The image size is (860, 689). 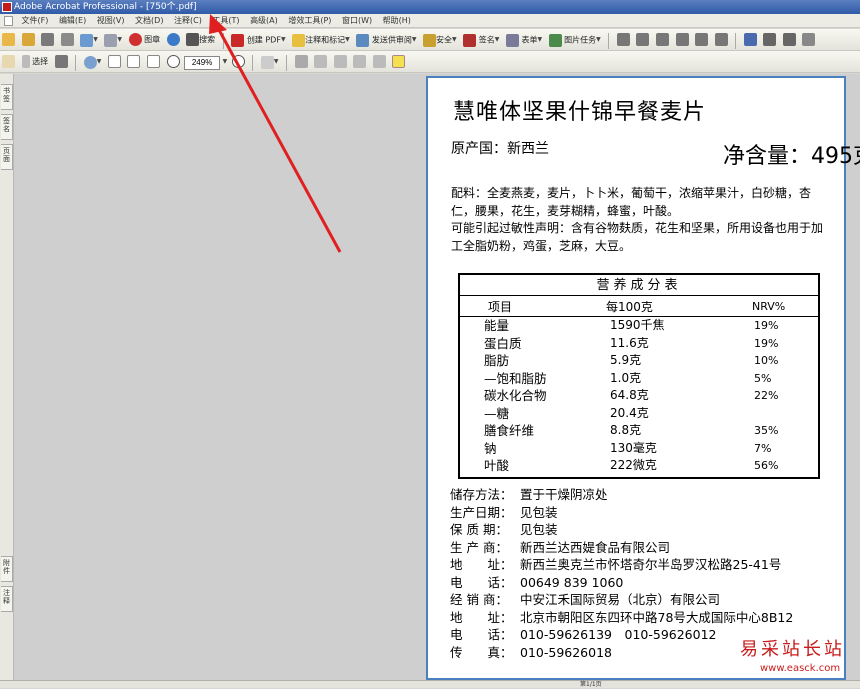 I want to click on secure-button: 安全▼, so click(x=440, y=40).